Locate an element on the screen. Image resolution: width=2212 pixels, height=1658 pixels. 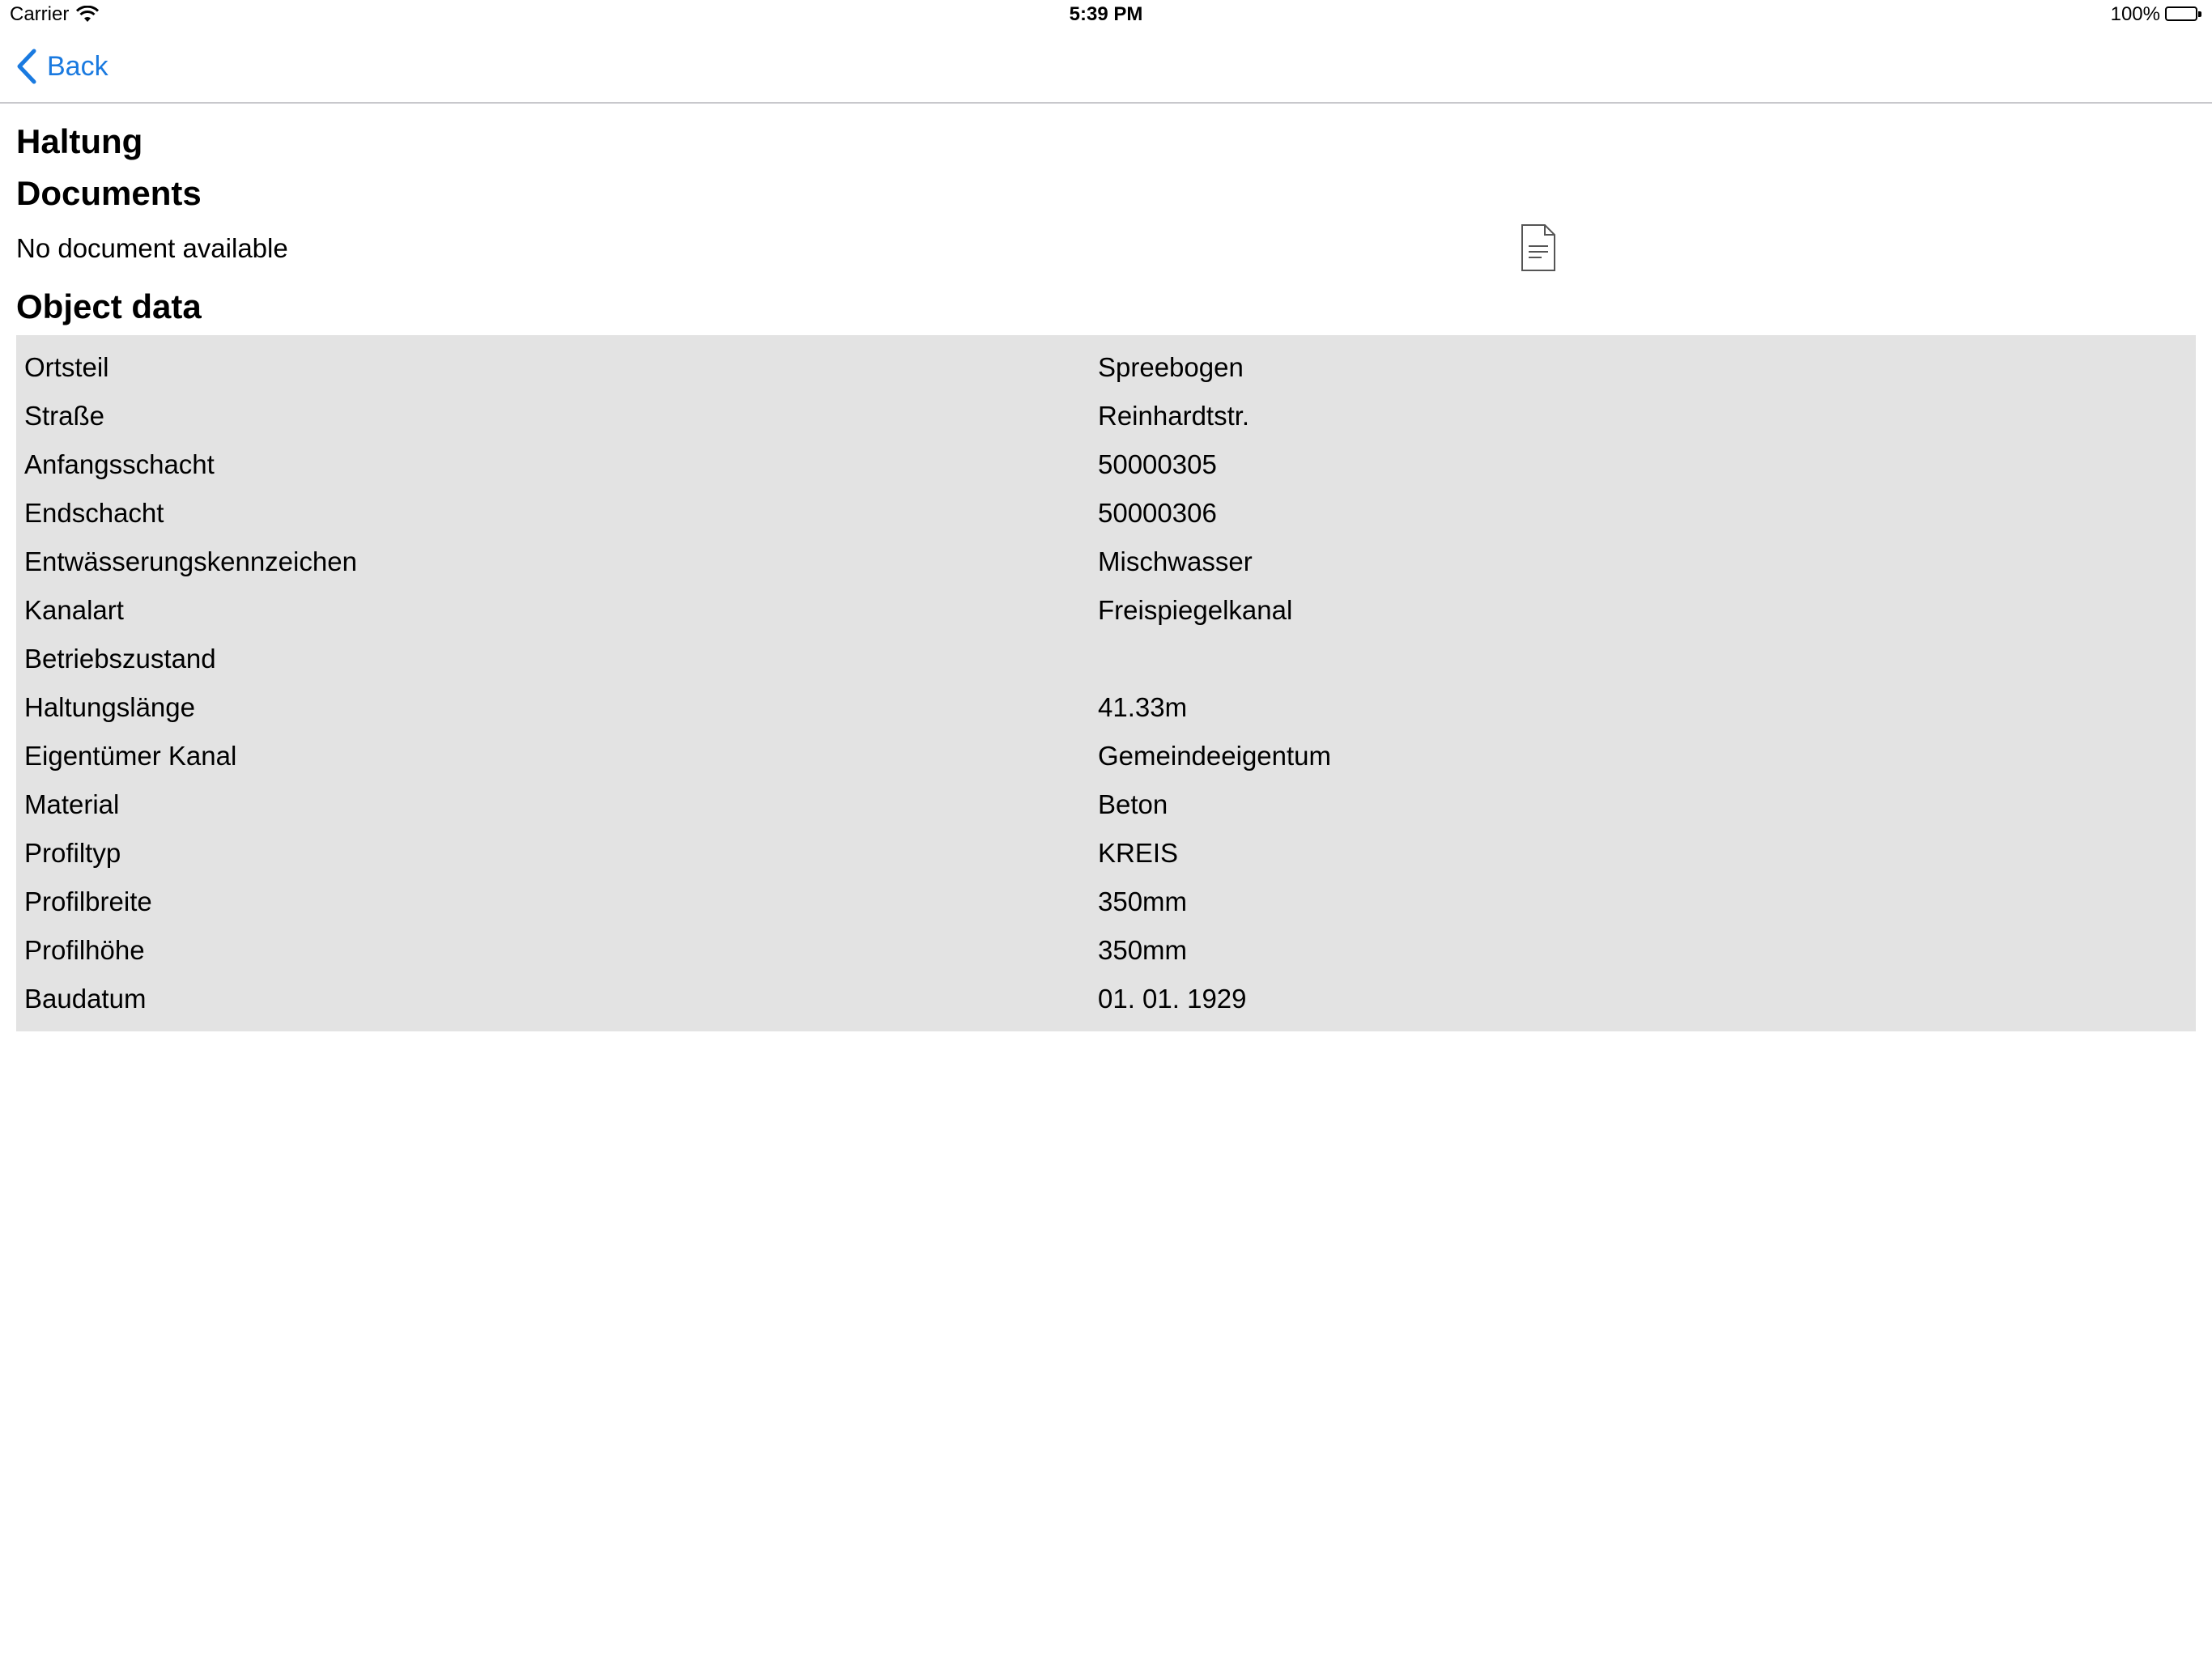
navigation-bar: Back is located at coordinates (1106, 68).